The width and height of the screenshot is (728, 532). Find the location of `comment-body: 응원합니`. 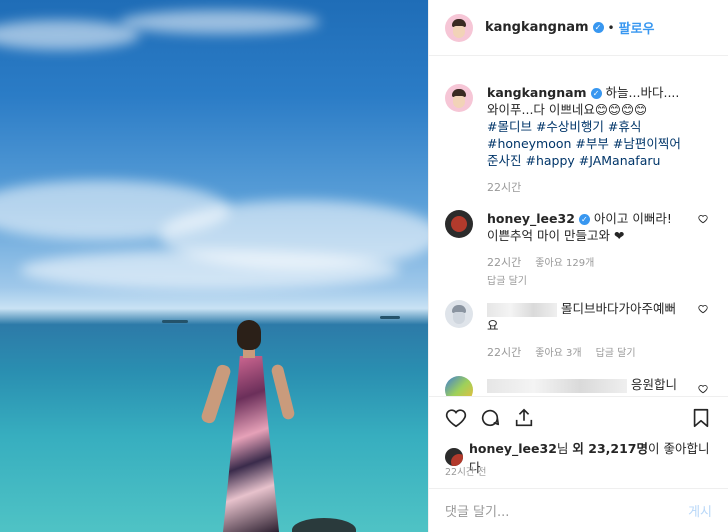

comment-body: 응원합니 is located at coordinates (587, 386).